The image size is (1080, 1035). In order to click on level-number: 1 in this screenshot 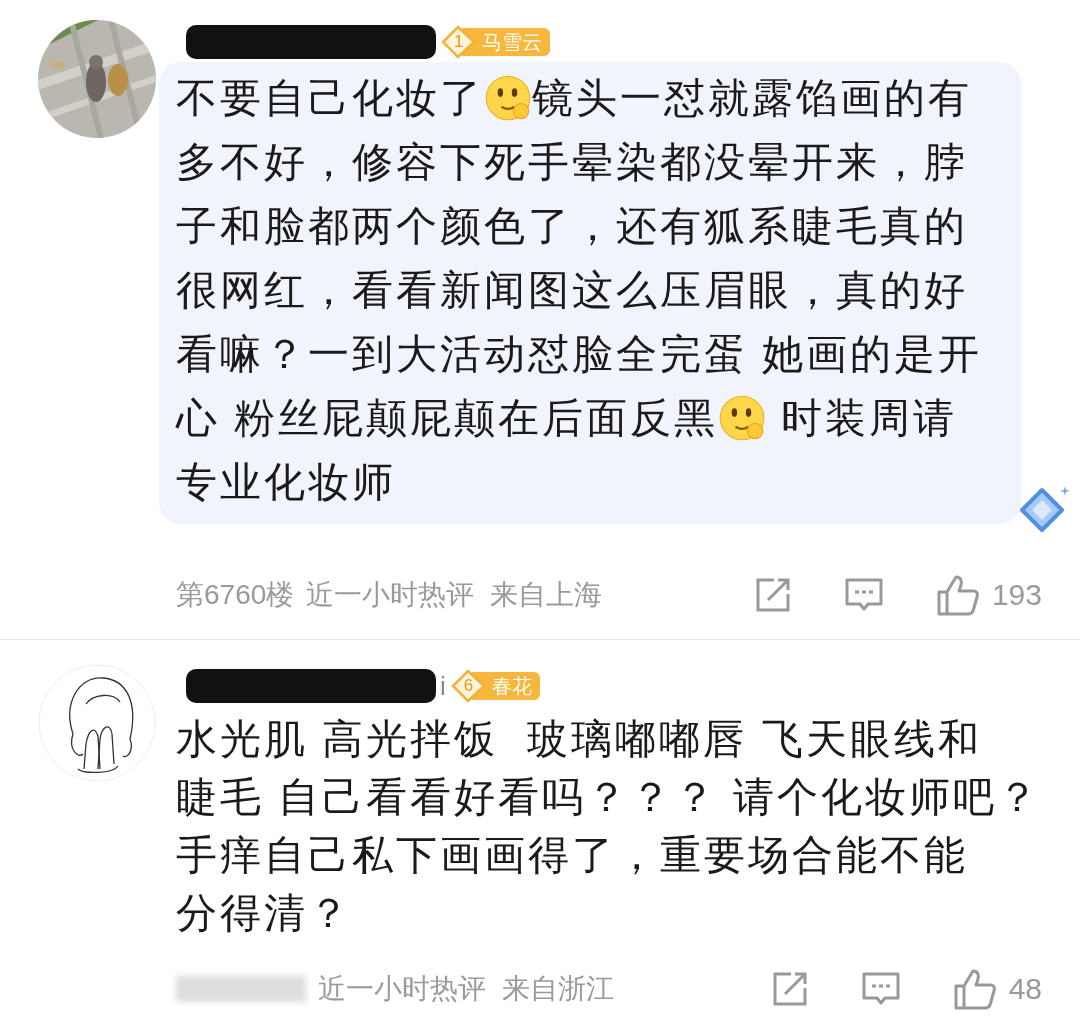, I will do `click(459, 41)`.